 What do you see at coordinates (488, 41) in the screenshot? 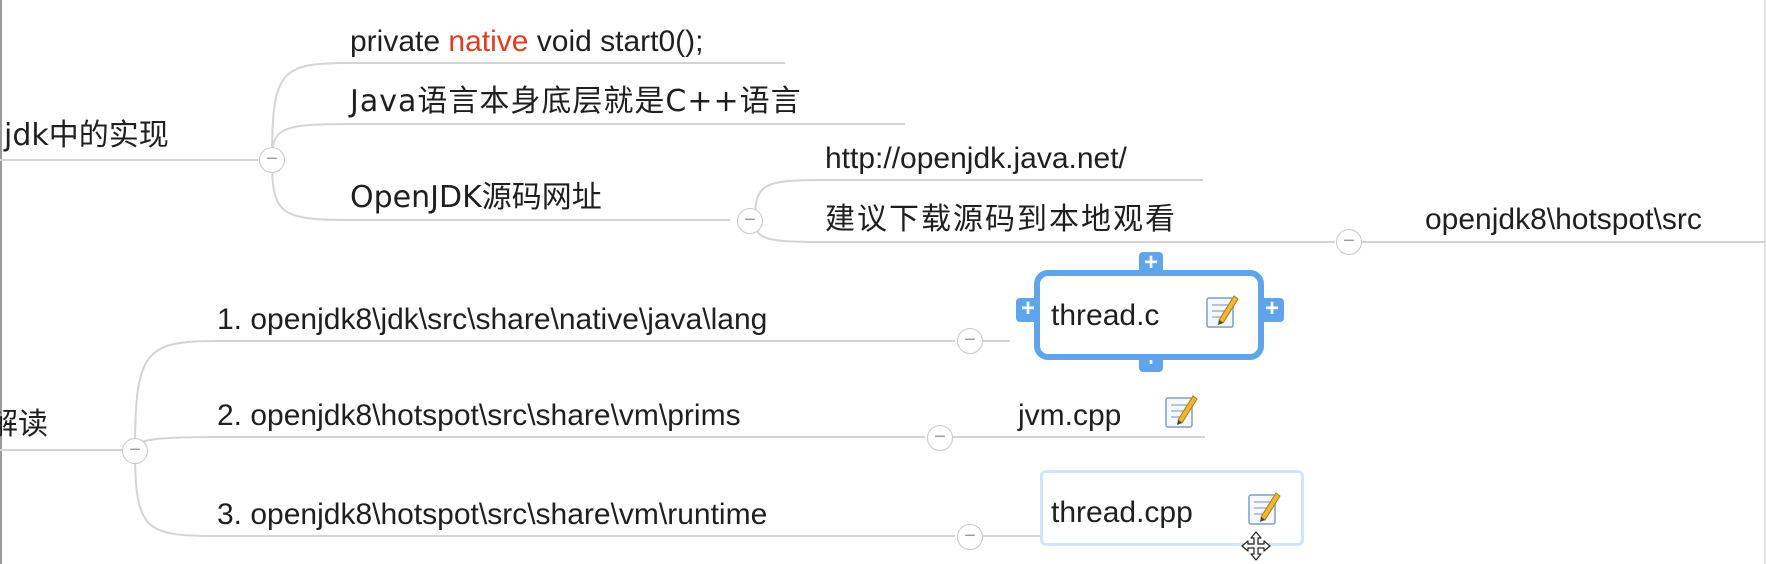
I see `native-keyword: native` at bounding box center [488, 41].